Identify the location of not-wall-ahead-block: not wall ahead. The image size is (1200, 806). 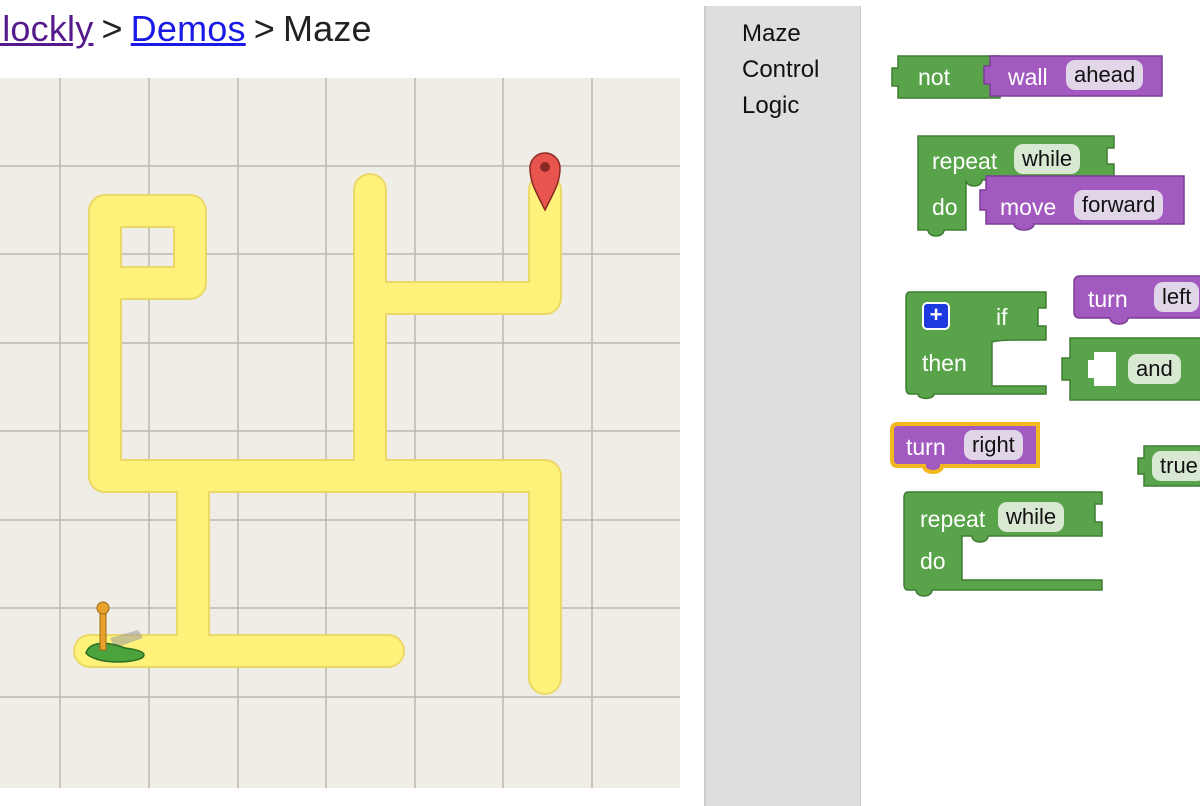
(1030, 77).